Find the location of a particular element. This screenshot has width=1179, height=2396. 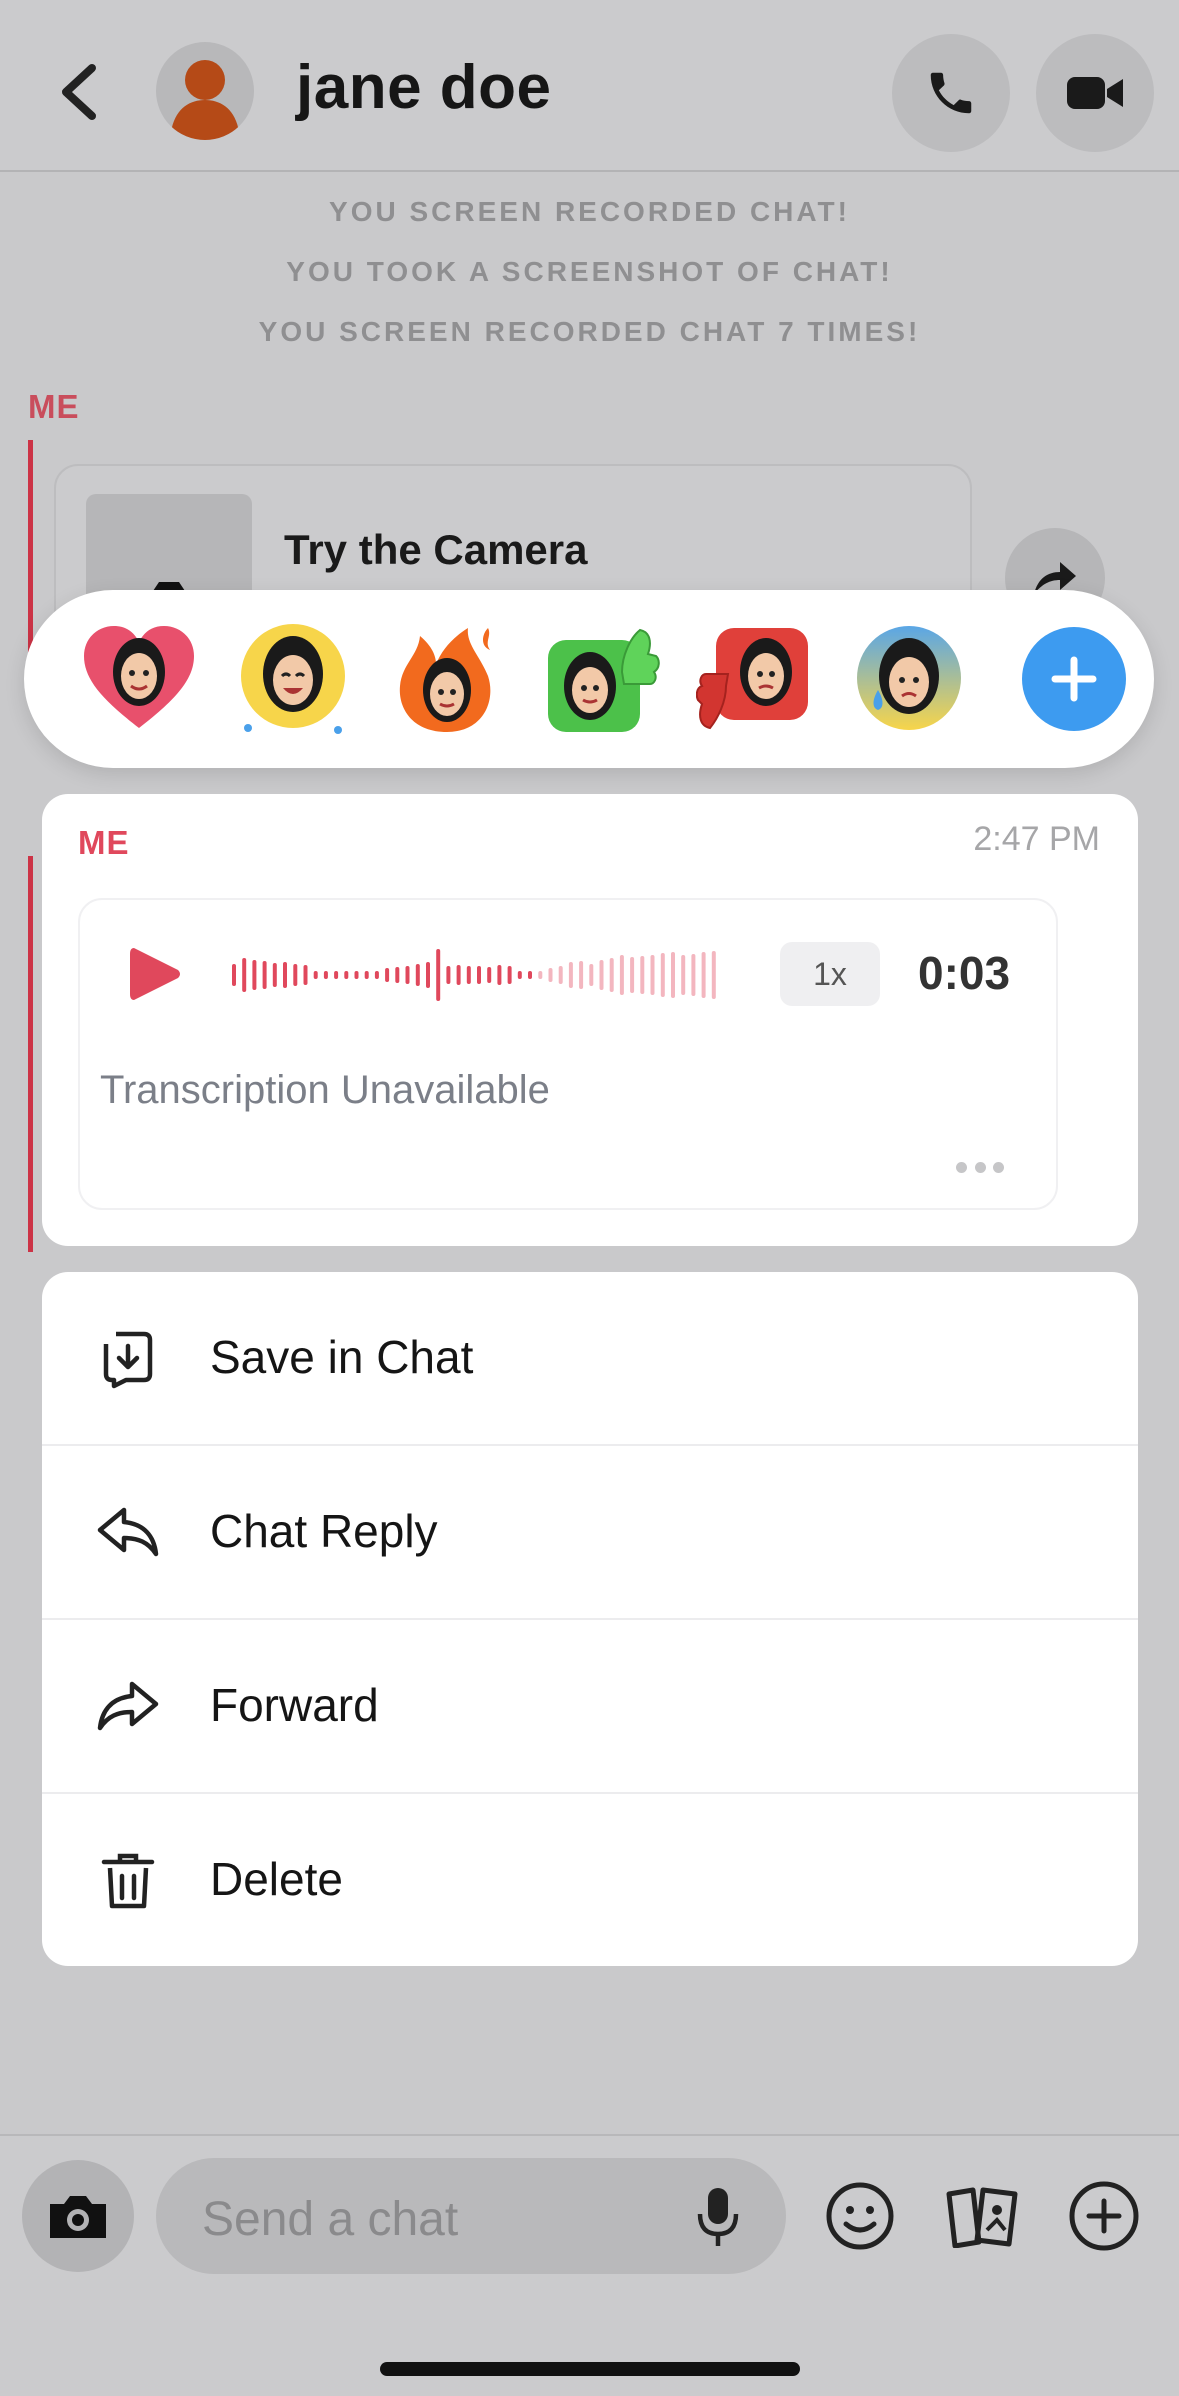

play-icon is located at coordinates (155, 974).